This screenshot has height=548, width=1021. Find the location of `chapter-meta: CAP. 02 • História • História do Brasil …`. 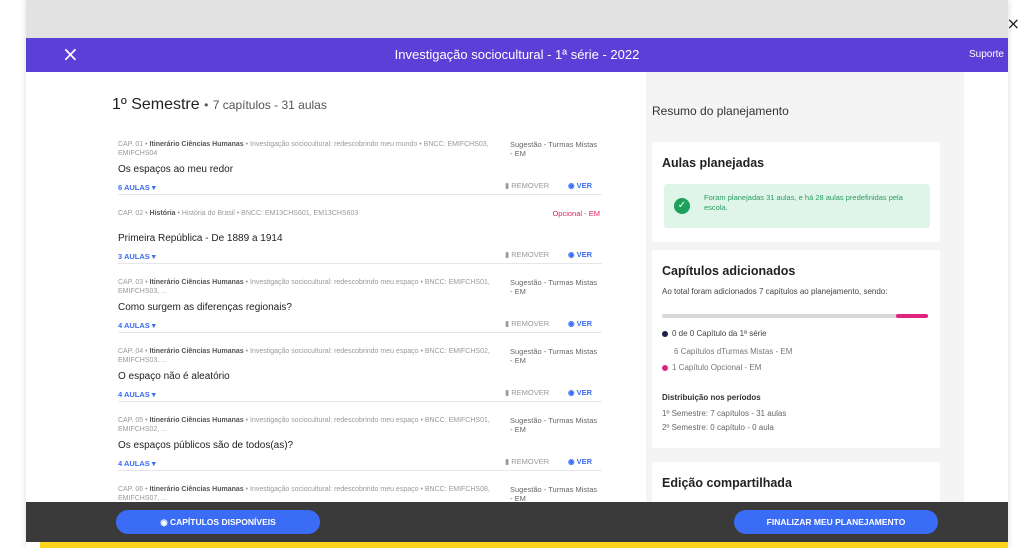

chapter-meta: CAP. 02 • História • História do Brasil … is located at coordinates (308, 213).